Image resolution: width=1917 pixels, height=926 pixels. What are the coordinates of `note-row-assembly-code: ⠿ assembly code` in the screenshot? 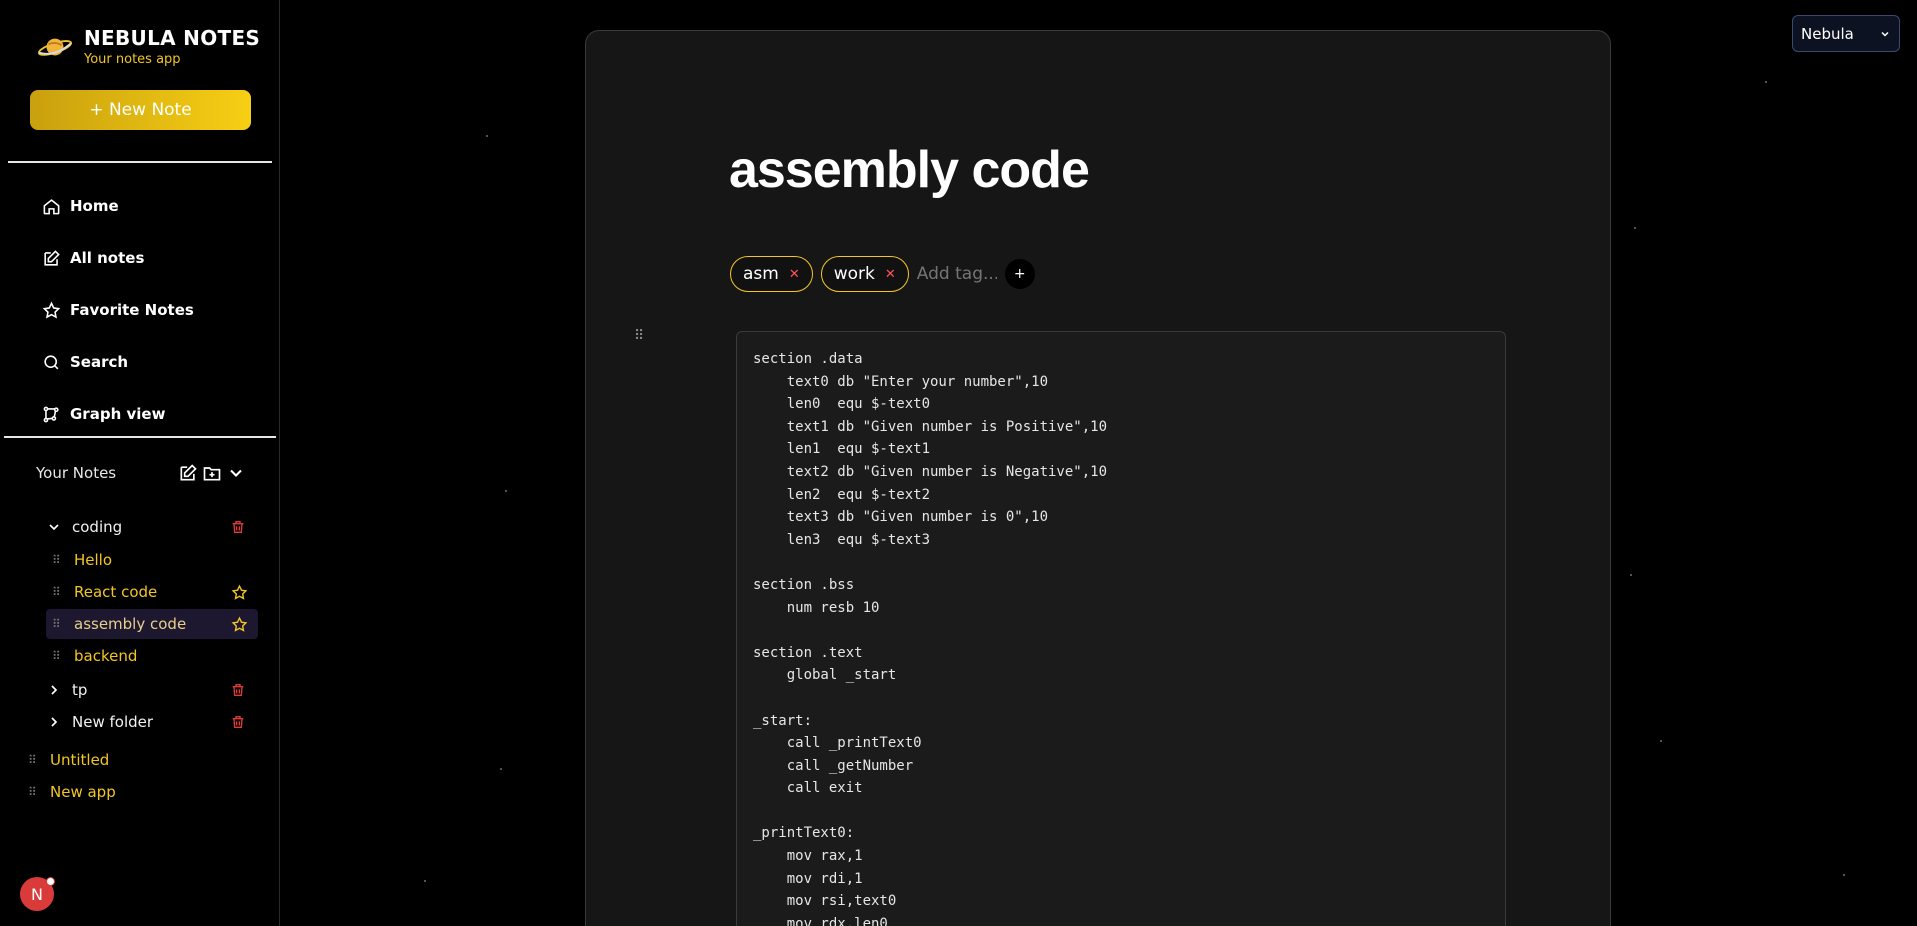 It's located at (152, 624).